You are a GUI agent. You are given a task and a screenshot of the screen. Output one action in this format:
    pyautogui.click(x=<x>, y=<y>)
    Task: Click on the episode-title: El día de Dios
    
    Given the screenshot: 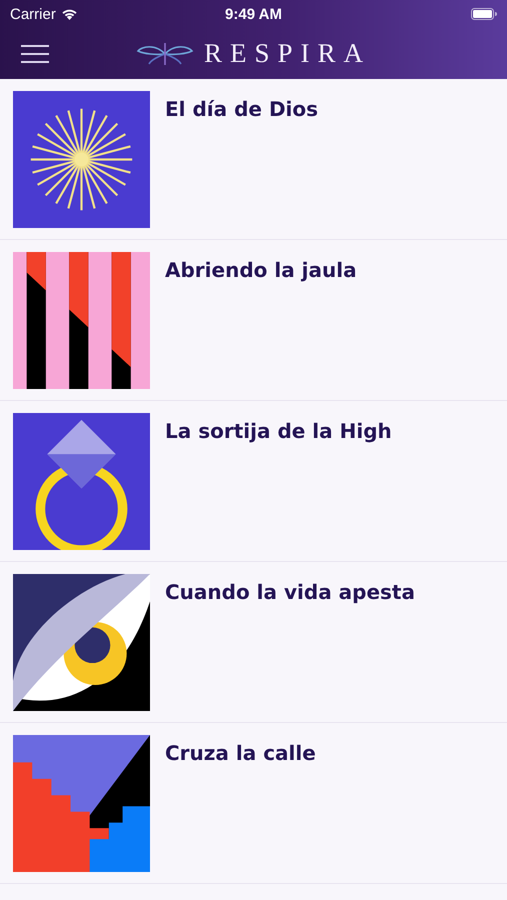 What is the action you would take?
    pyautogui.click(x=241, y=109)
    